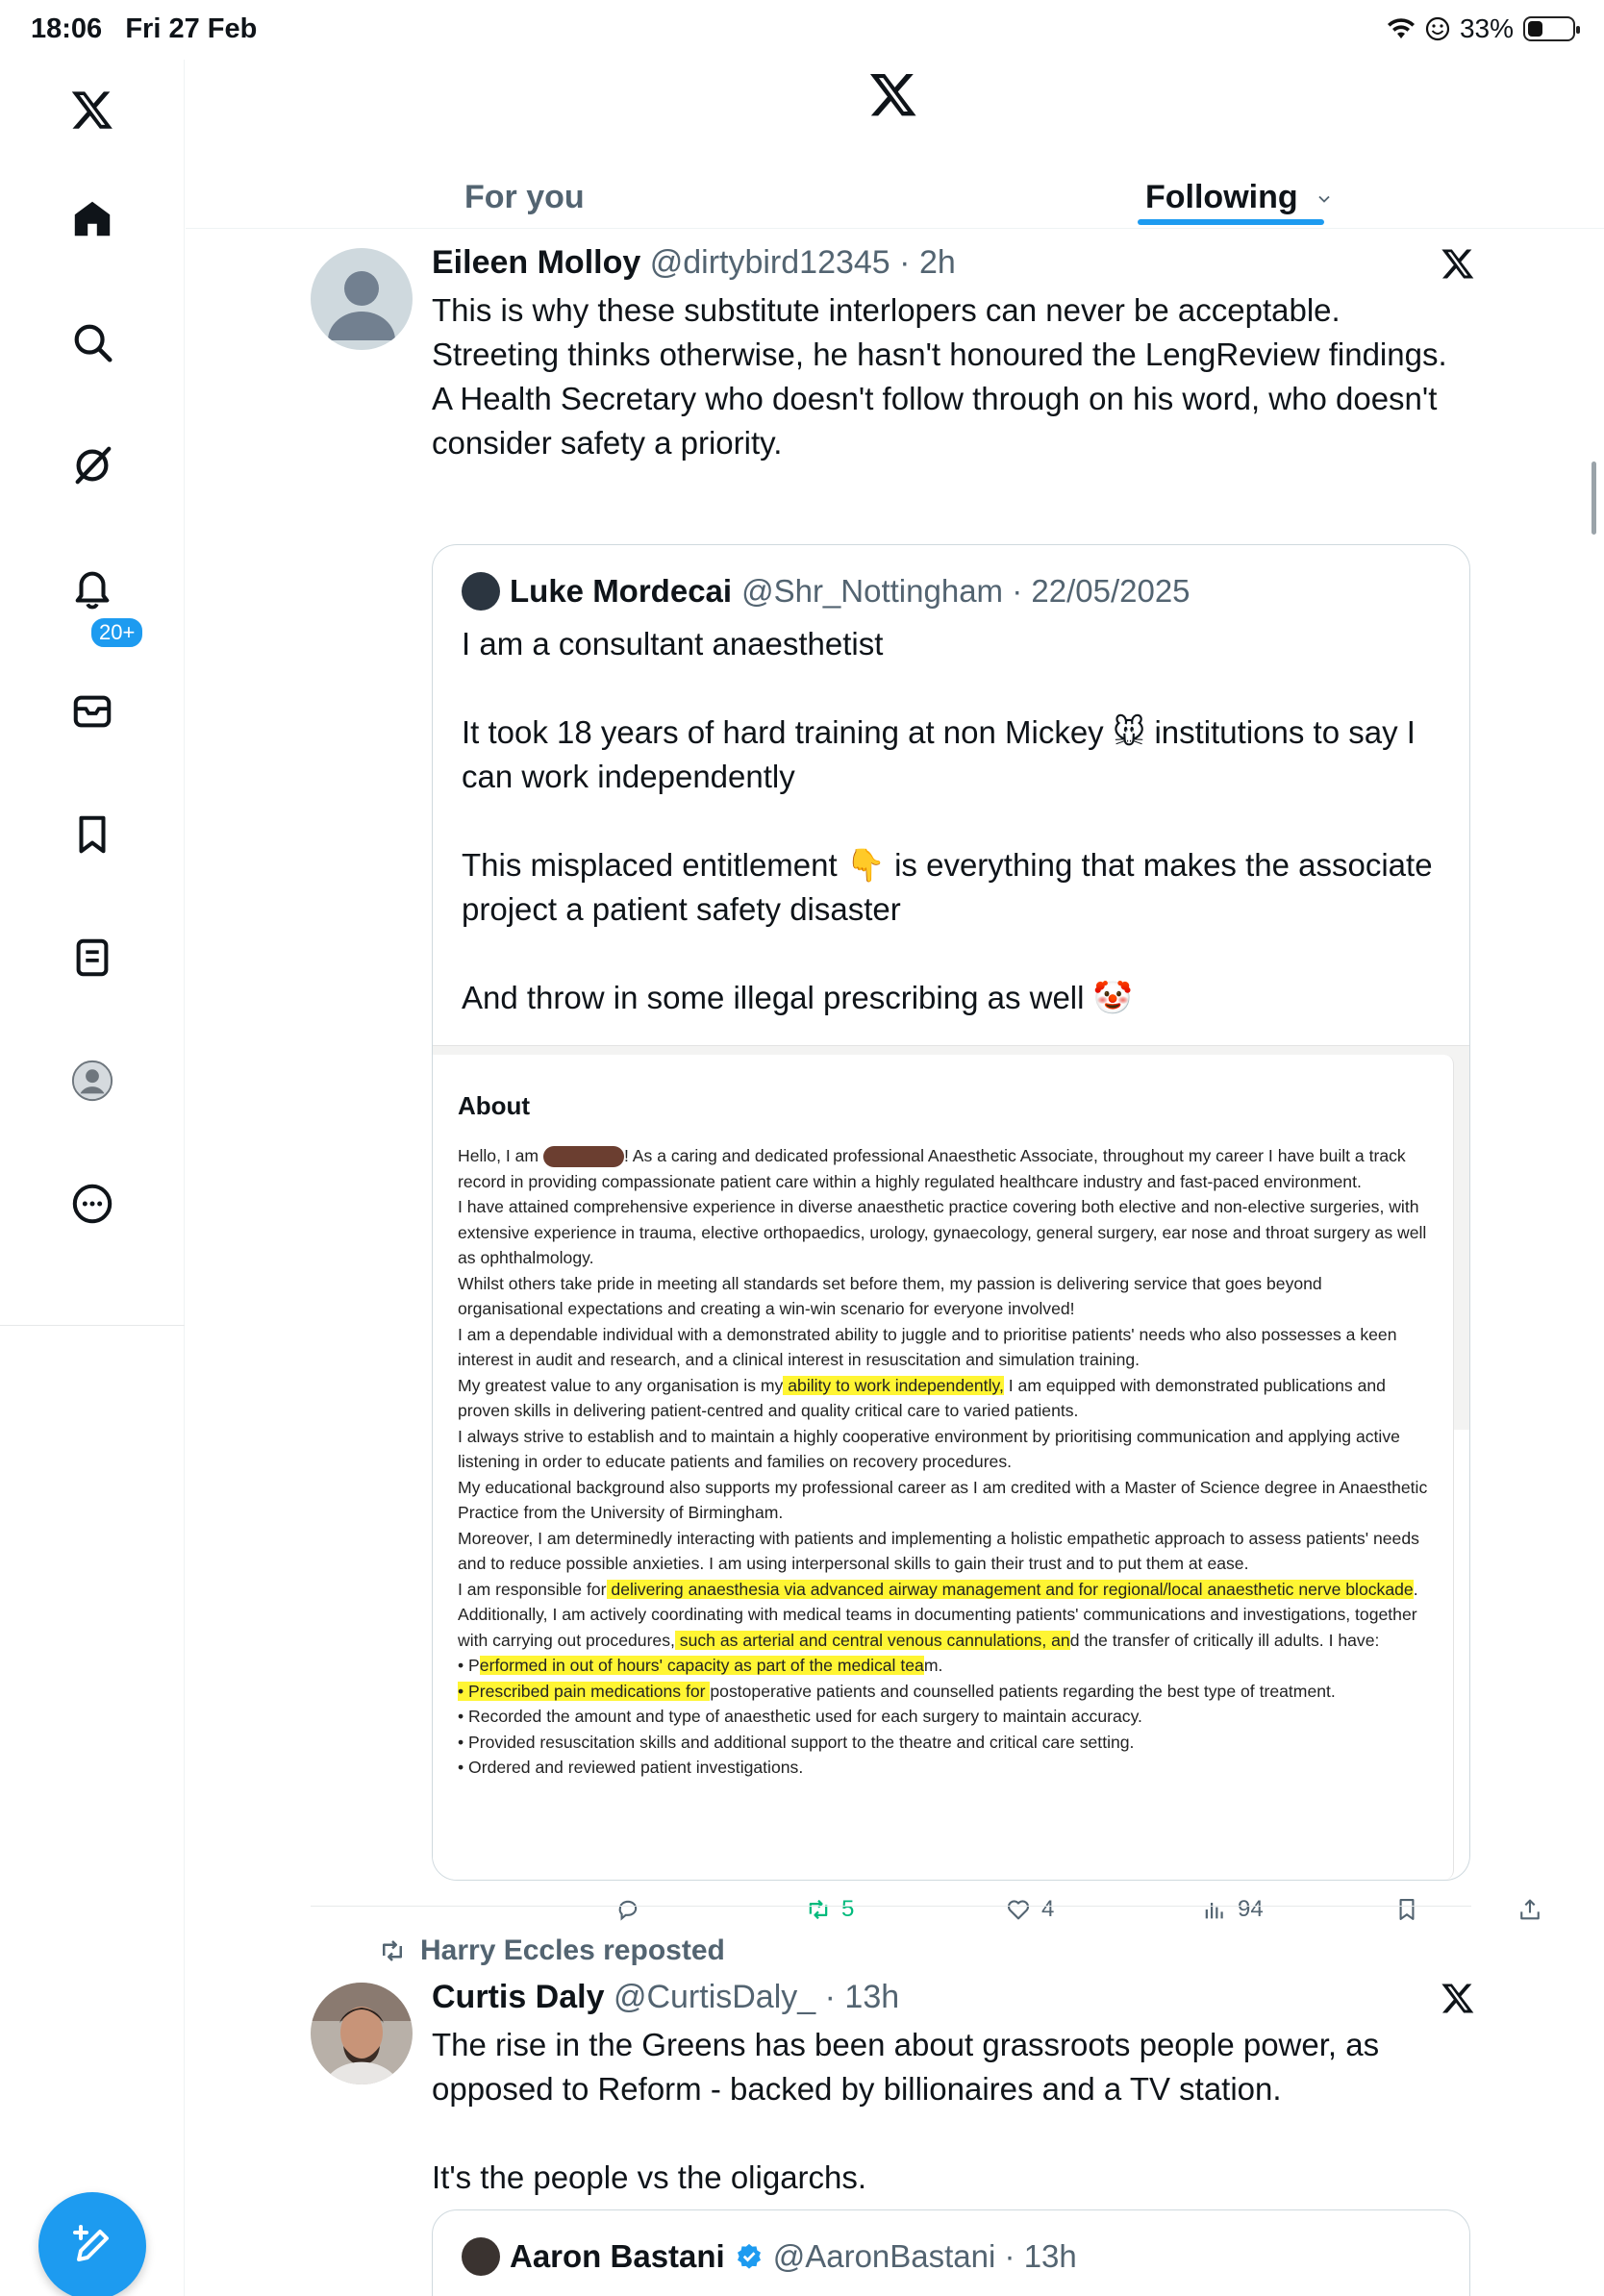 This screenshot has height=2296, width=1604. I want to click on sidebar: 20+, so click(92, 1178).